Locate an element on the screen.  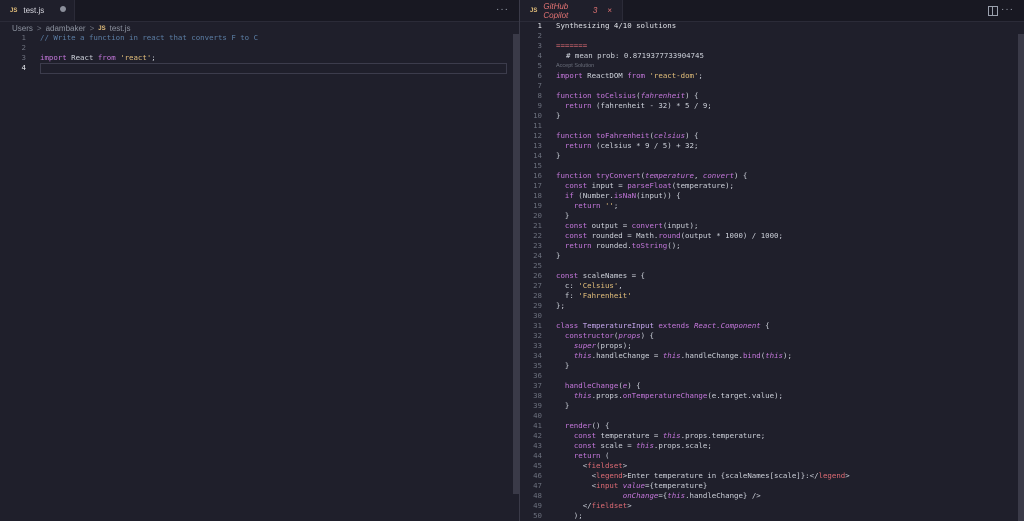
code-line: 41 render() { is located at coordinates (772, 426).